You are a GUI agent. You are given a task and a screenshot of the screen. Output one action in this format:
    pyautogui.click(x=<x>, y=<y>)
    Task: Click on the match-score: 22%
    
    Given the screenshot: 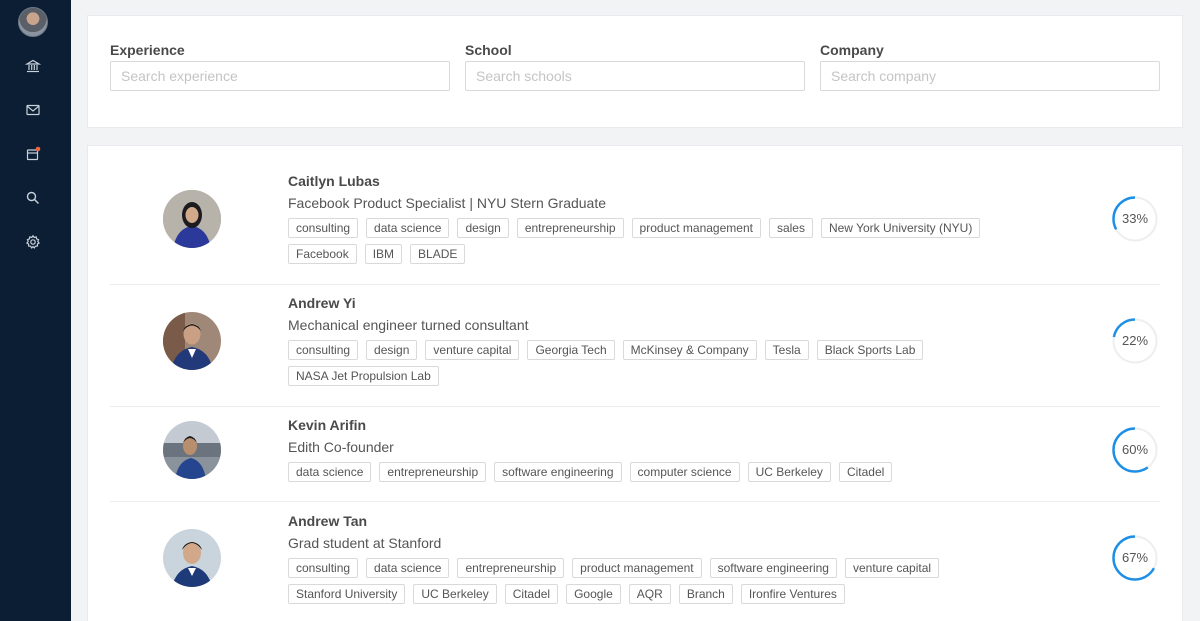 What is the action you would take?
    pyautogui.click(x=1135, y=341)
    